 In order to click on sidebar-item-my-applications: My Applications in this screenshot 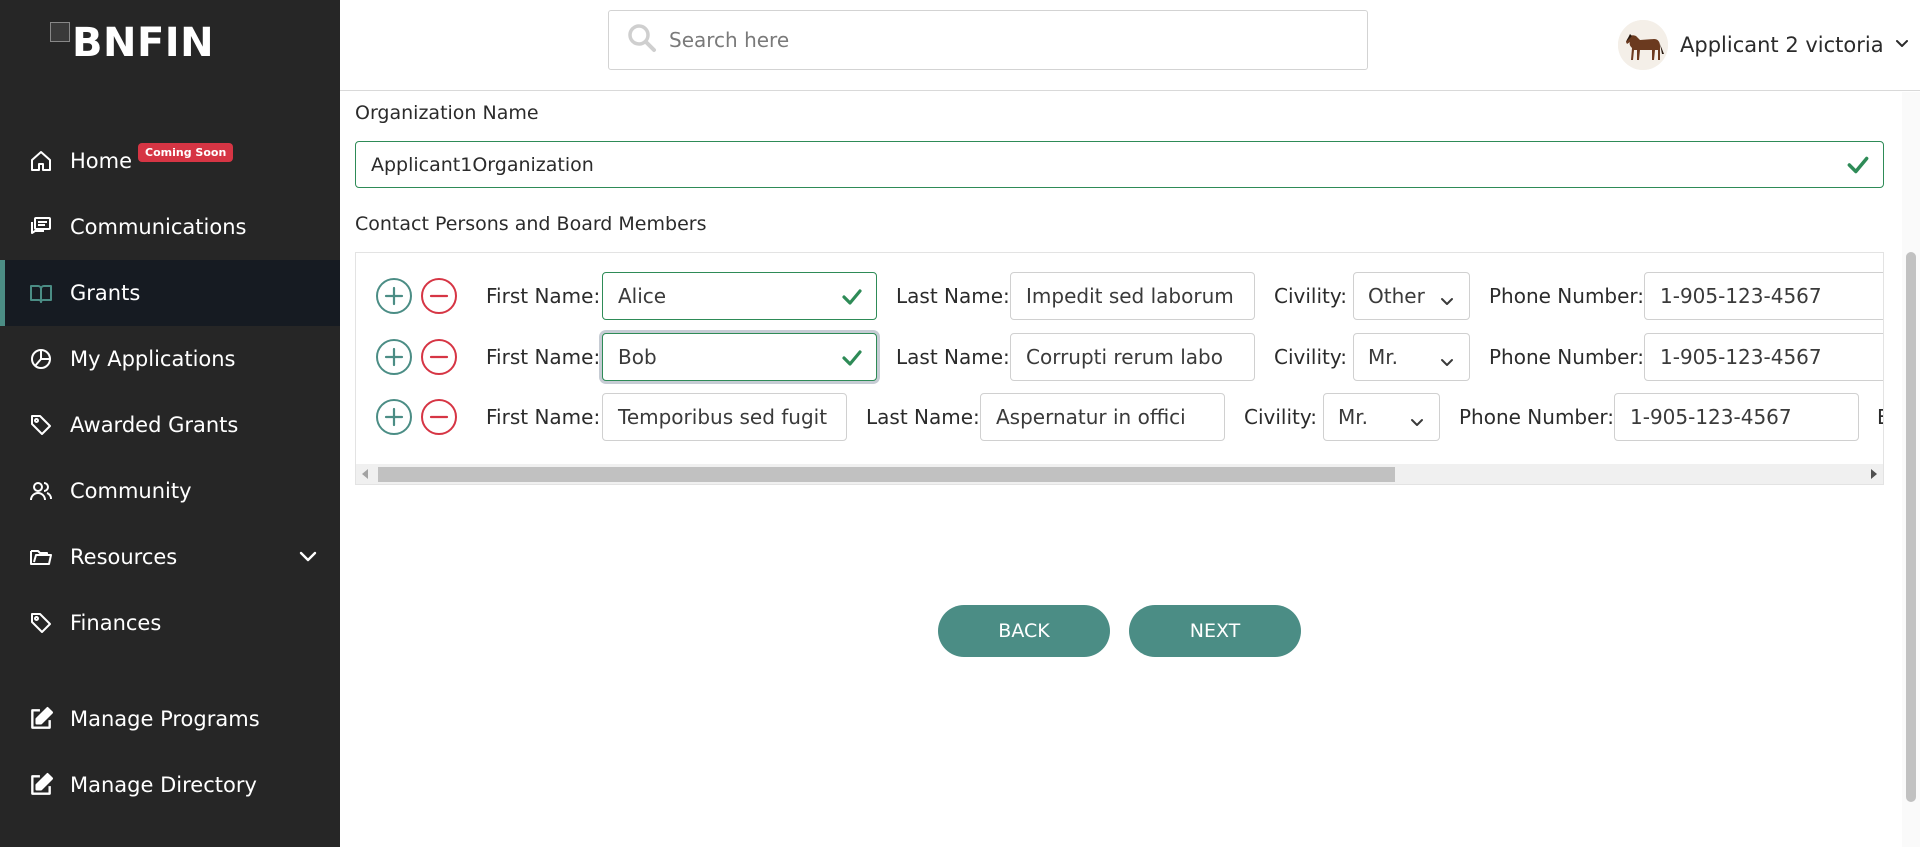, I will do `click(170, 359)`.